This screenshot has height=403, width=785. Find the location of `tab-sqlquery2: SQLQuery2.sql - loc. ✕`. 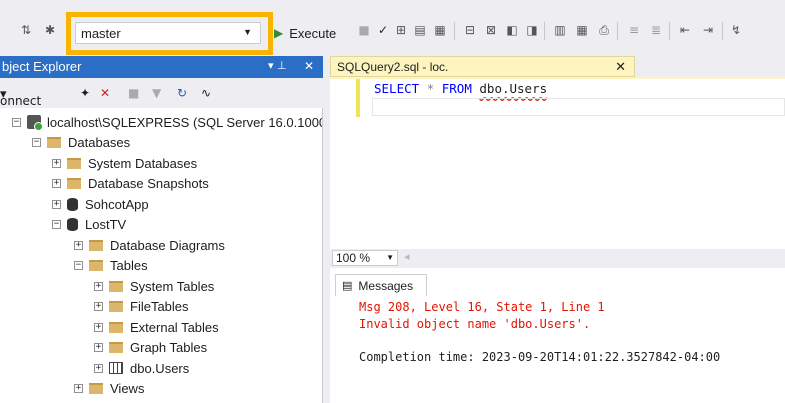

tab-sqlquery2: SQLQuery2.sql - loc. ✕ is located at coordinates (482, 66).